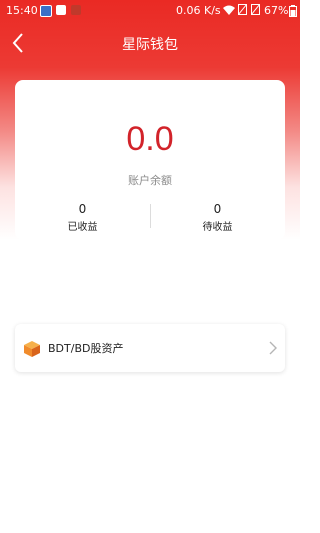 The width and height of the screenshot is (320, 533). What do you see at coordinates (61, 10) in the screenshot?
I see `image-notification-icon` at bounding box center [61, 10].